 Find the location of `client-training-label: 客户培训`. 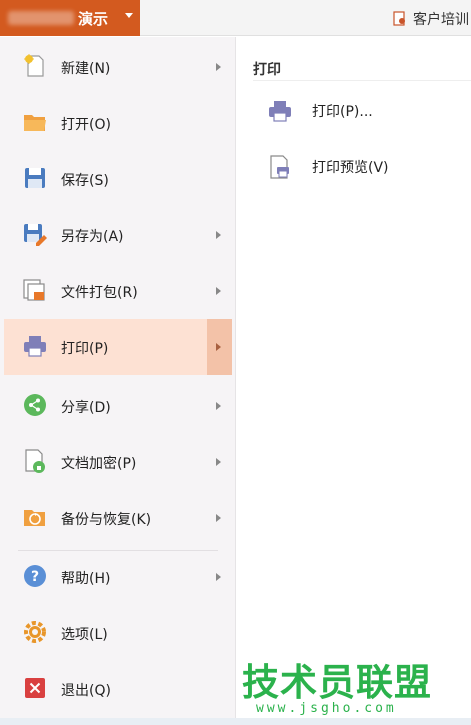

client-training-label: 客户培训 is located at coordinates (441, 20).